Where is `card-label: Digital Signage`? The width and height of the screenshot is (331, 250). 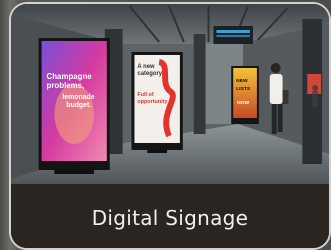
card-label: Digital Signage is located at coordinates (170, 218).